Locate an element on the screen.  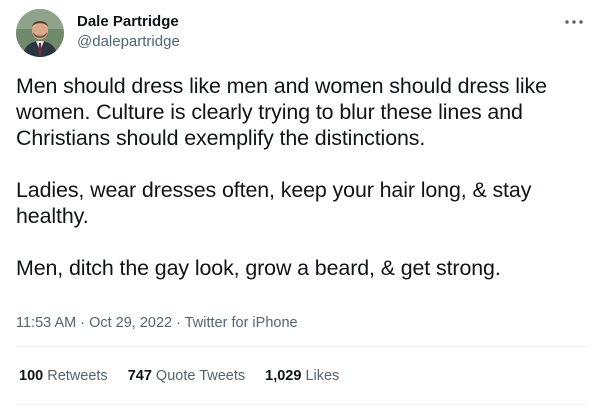
likes-label: Likes is located at coordinates (322, 376).